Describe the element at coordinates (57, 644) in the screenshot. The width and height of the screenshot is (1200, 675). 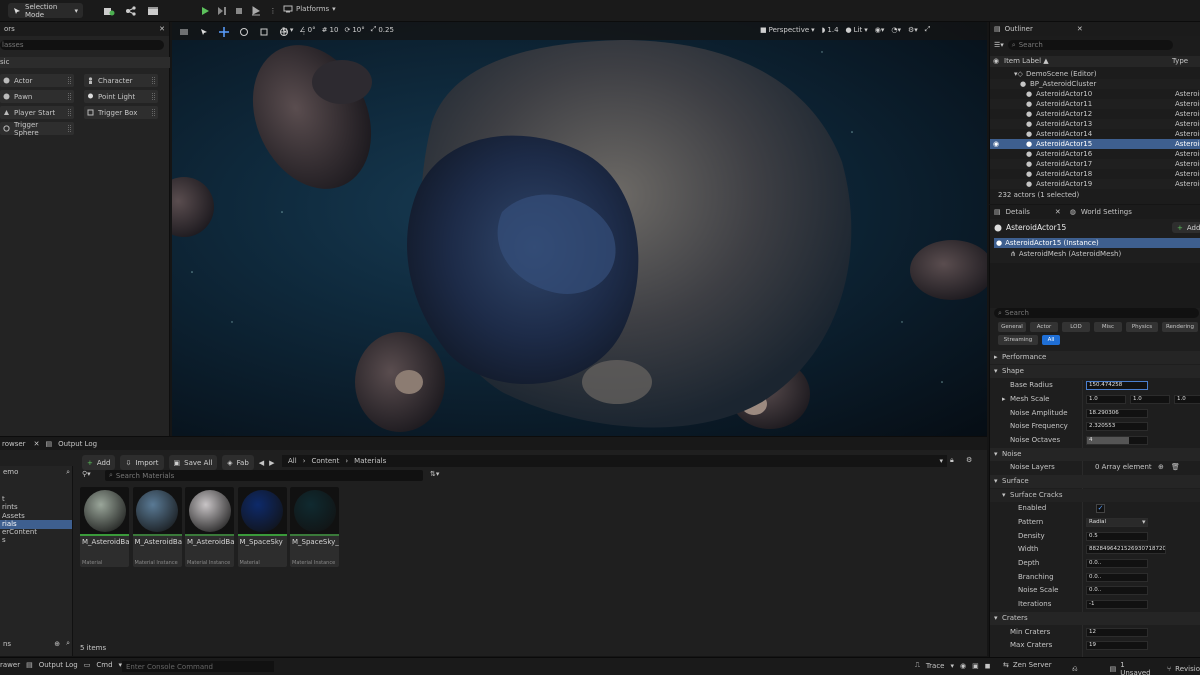
I see `add-collection-icon: ⊕` at that location.